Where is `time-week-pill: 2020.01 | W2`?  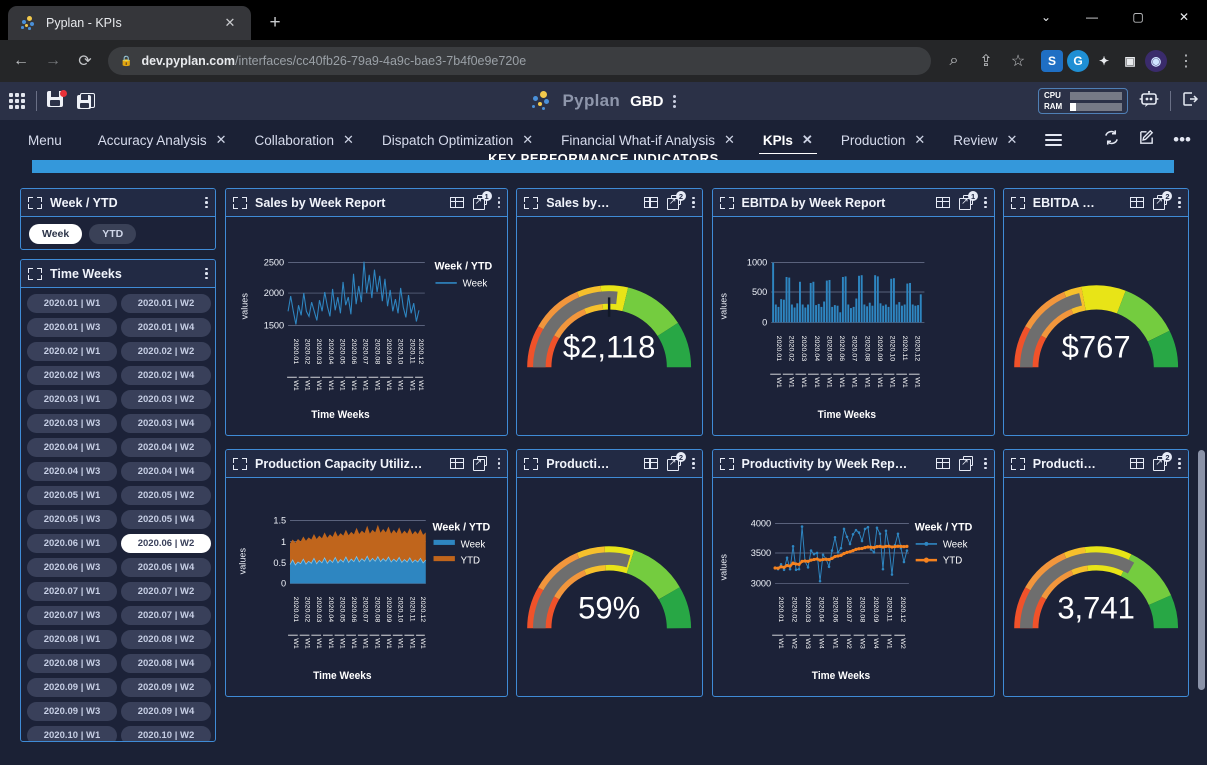
time-week-pill: 2020.01 | W2 is located at coordinates (166, 303).